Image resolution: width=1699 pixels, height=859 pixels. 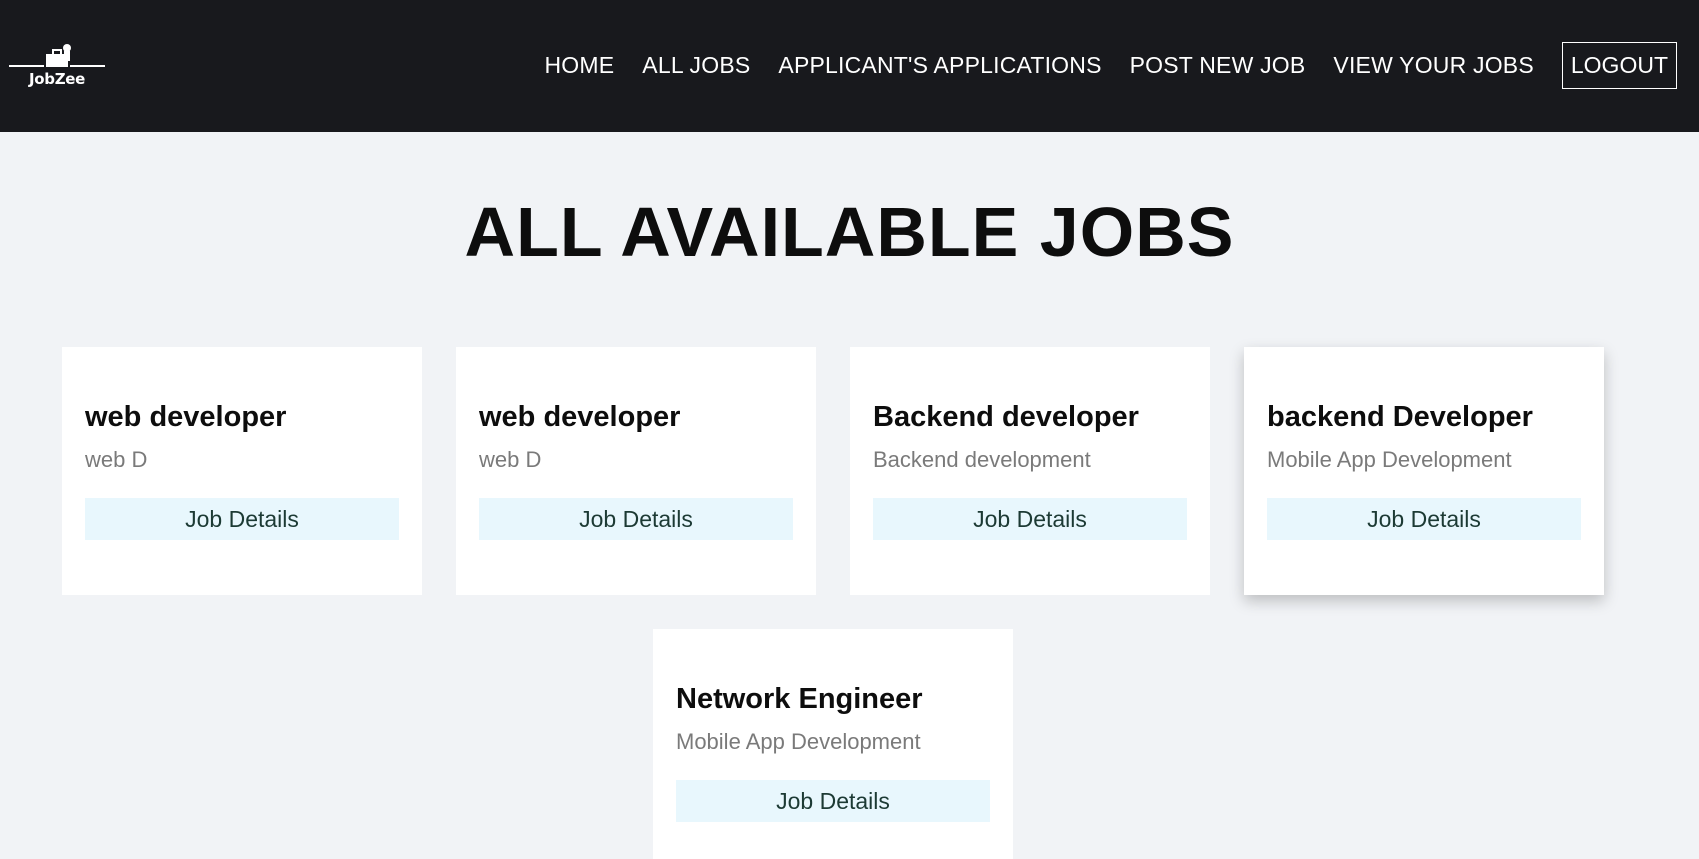 I want to click on job-category: Backend development, so click(x=982, y=459).